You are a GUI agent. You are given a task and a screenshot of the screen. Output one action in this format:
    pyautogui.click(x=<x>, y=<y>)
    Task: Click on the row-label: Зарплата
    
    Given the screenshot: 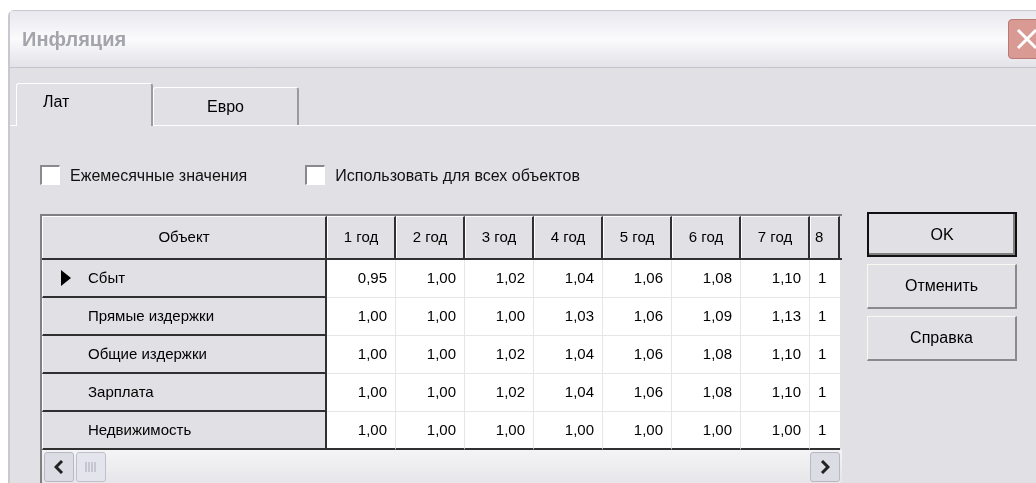 What is the action you would take?
    pyautogui.click(x=121, y=391)
    